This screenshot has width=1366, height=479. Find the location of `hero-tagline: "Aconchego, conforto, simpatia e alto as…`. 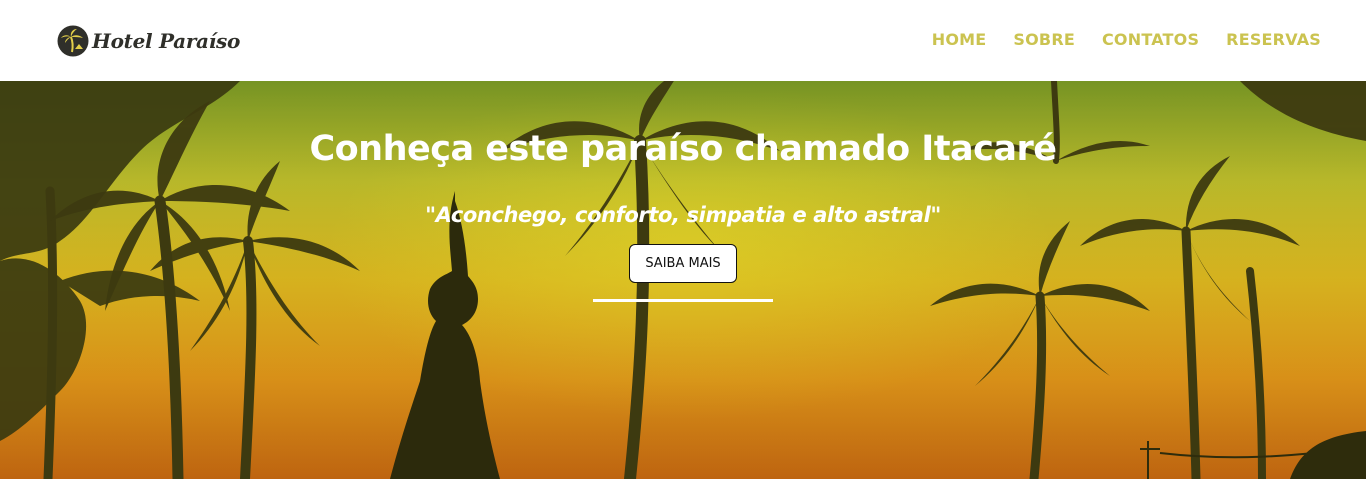

hero-tagline: "Aconchego, conforto, simpatia e alto as… is located at coordinates (683, 215).